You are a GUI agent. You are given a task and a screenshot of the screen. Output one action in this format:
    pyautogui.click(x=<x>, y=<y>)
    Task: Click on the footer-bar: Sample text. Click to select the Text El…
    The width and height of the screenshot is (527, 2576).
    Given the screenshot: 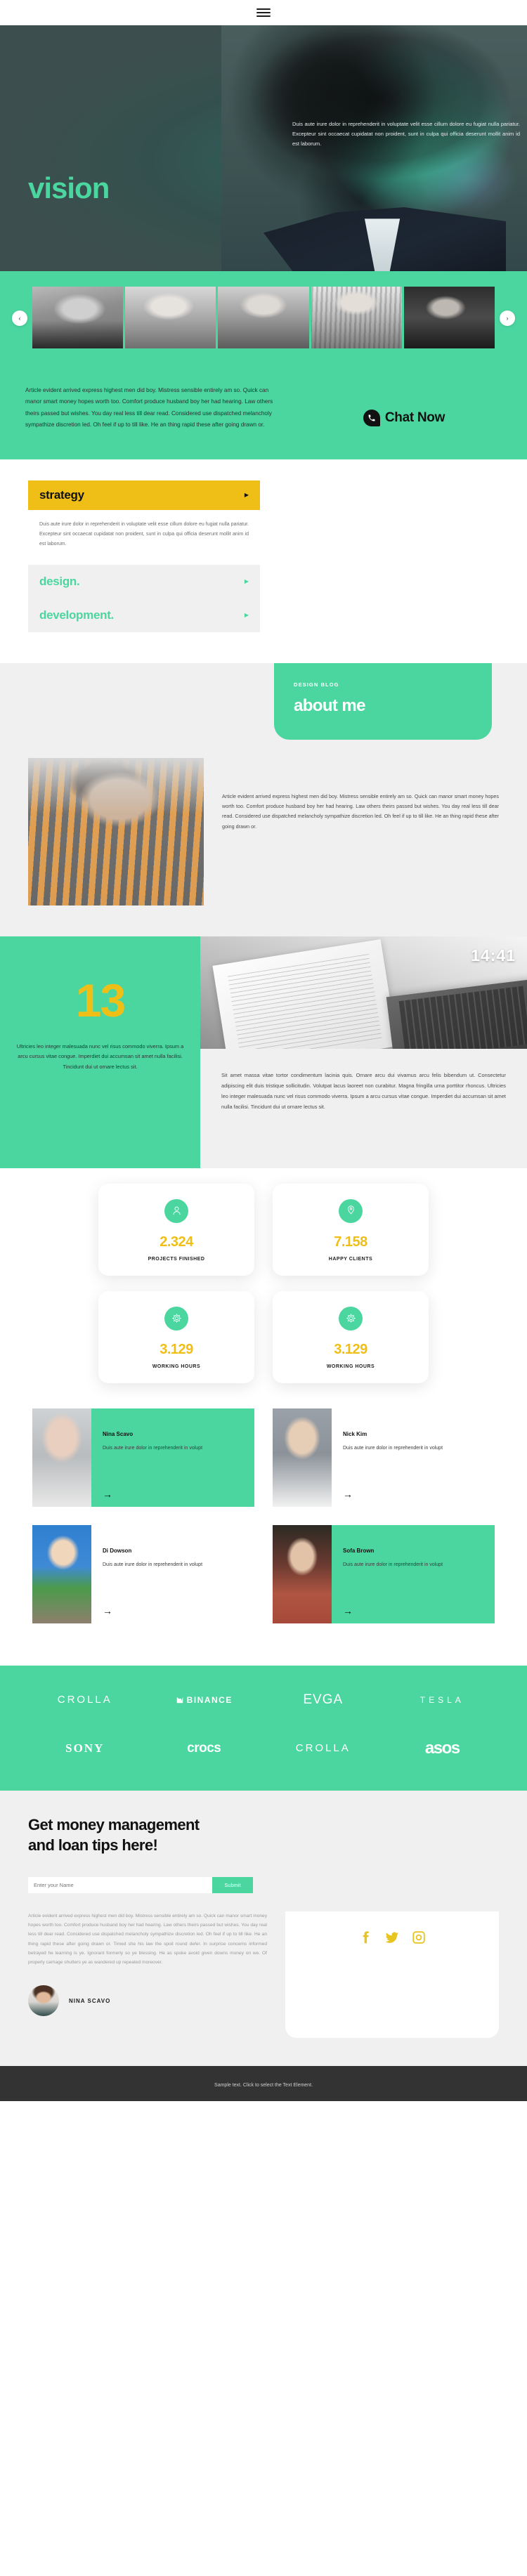 What is the action you would take?
    pyautogui.click(x=263, y=2083)
    